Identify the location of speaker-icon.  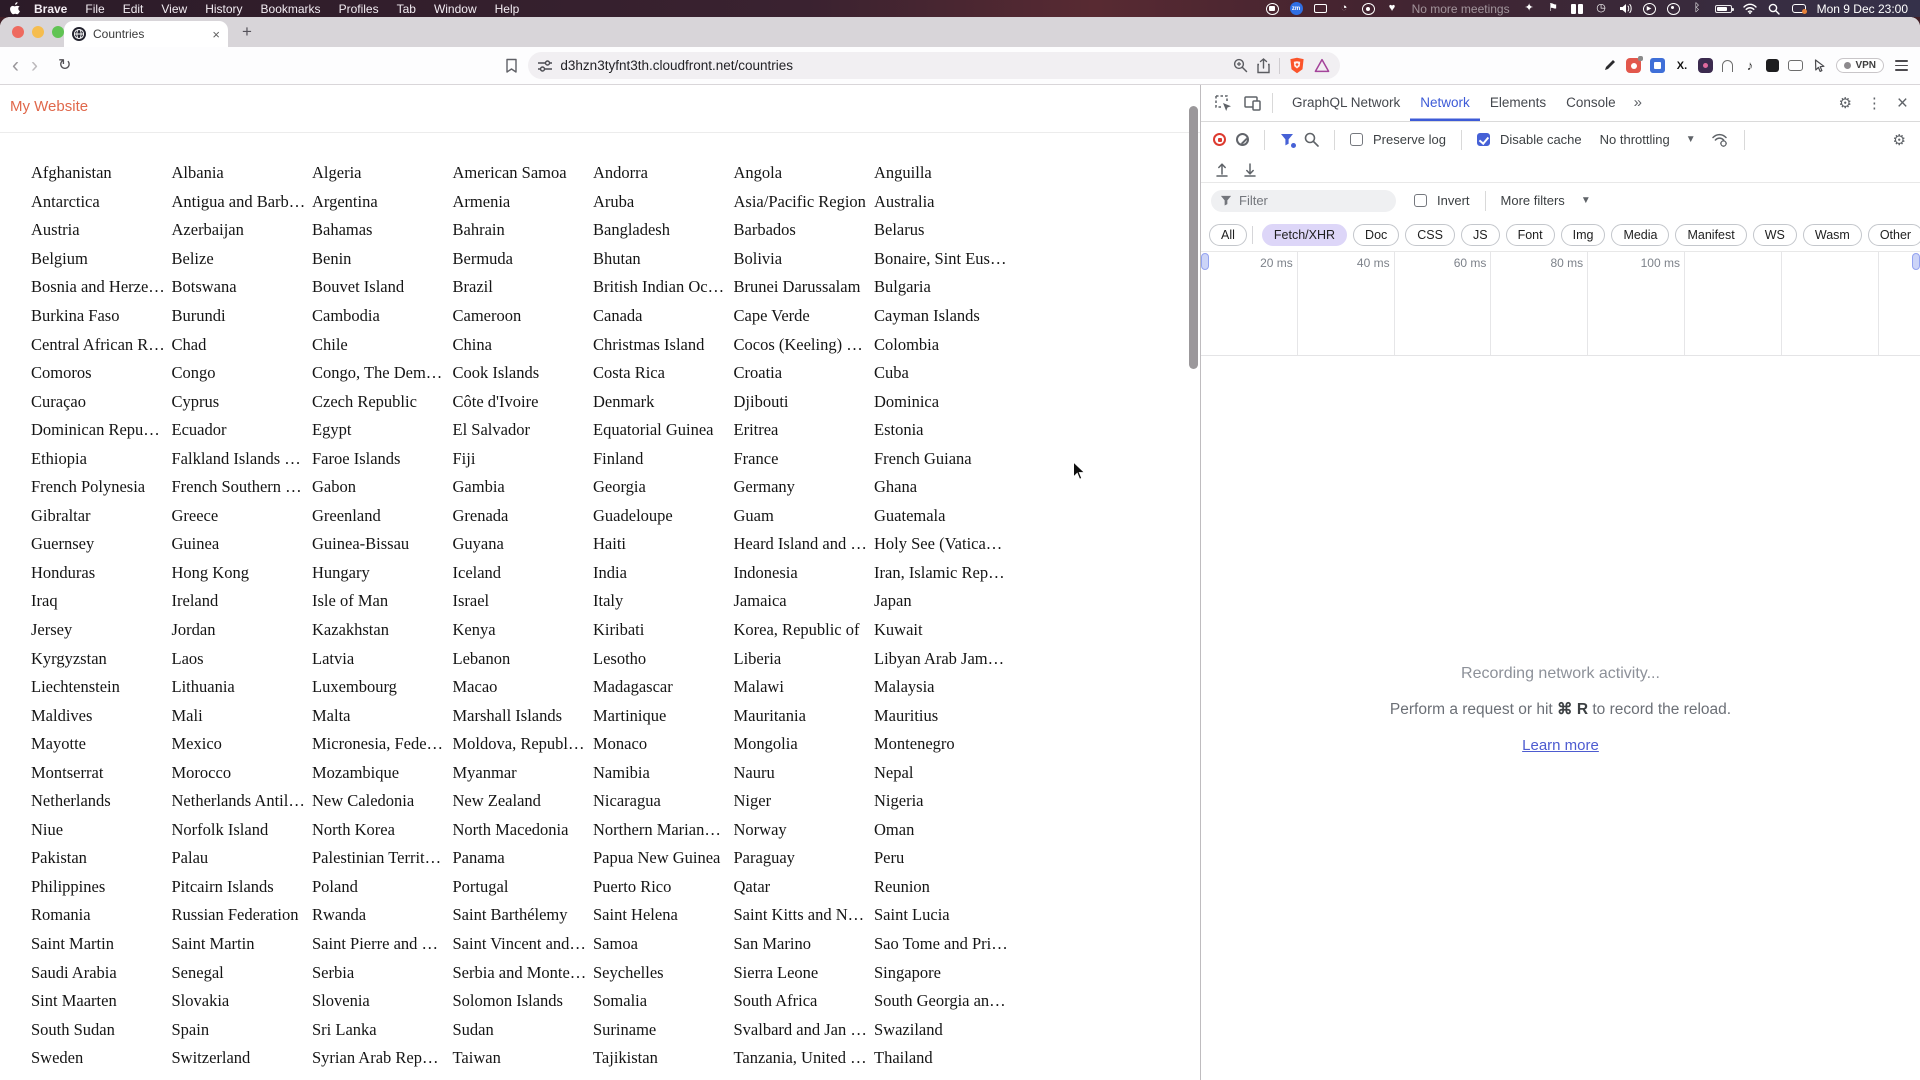
(1625, 8).